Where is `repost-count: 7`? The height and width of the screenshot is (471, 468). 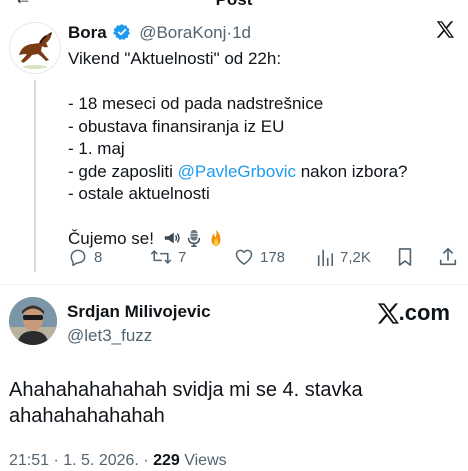 repost-count: 7 is located at coordinates (182, 257).